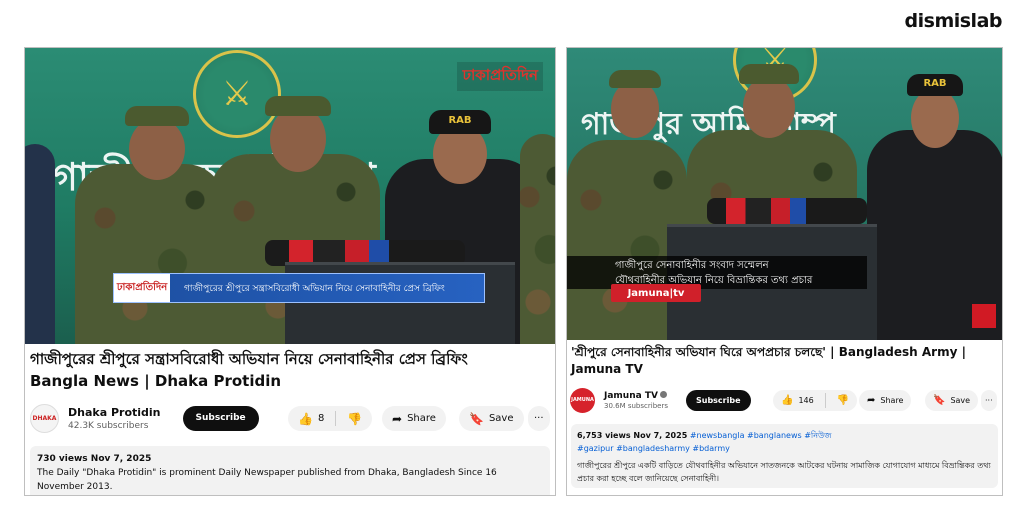 Image resolution: width=1024 pixels, height=514 pixels. I want to click on subscriber-count: 30.6M subscribers, so click(636, 405).